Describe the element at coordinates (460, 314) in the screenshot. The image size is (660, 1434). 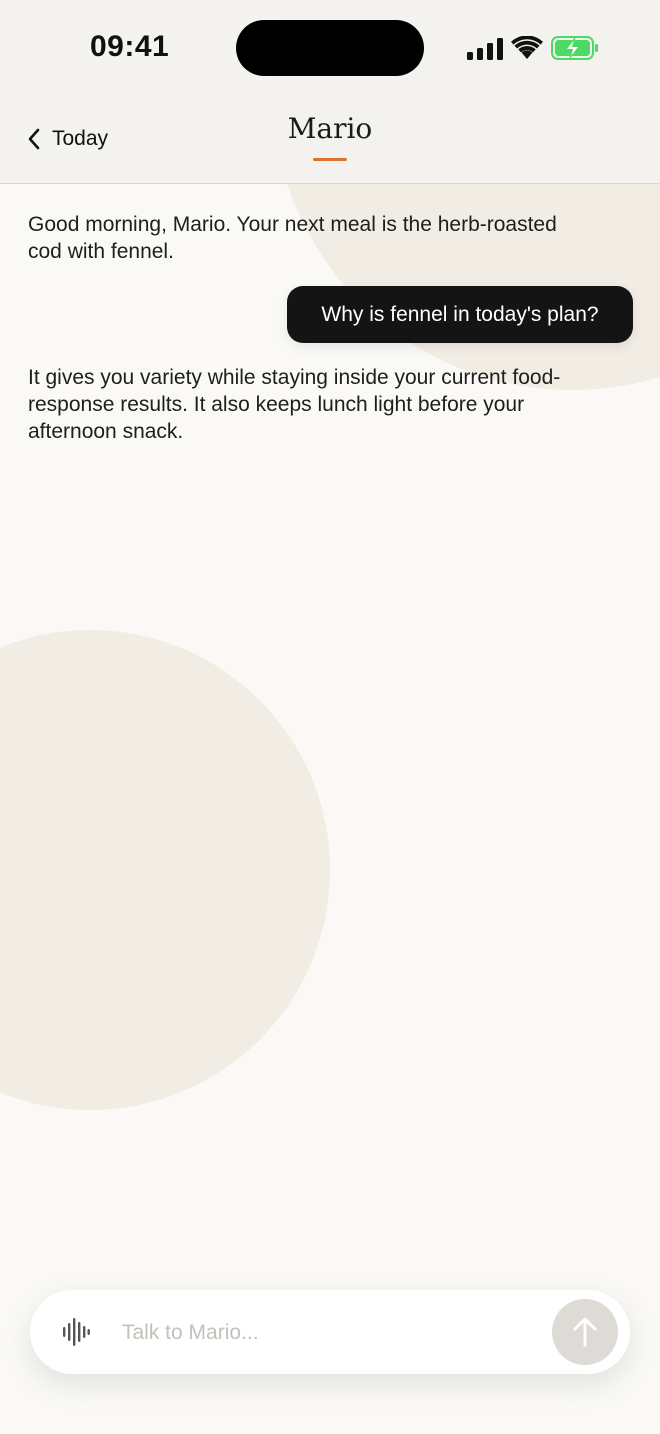
I see `user-message-bubble: Why is fennel in today's plan?` at that location.